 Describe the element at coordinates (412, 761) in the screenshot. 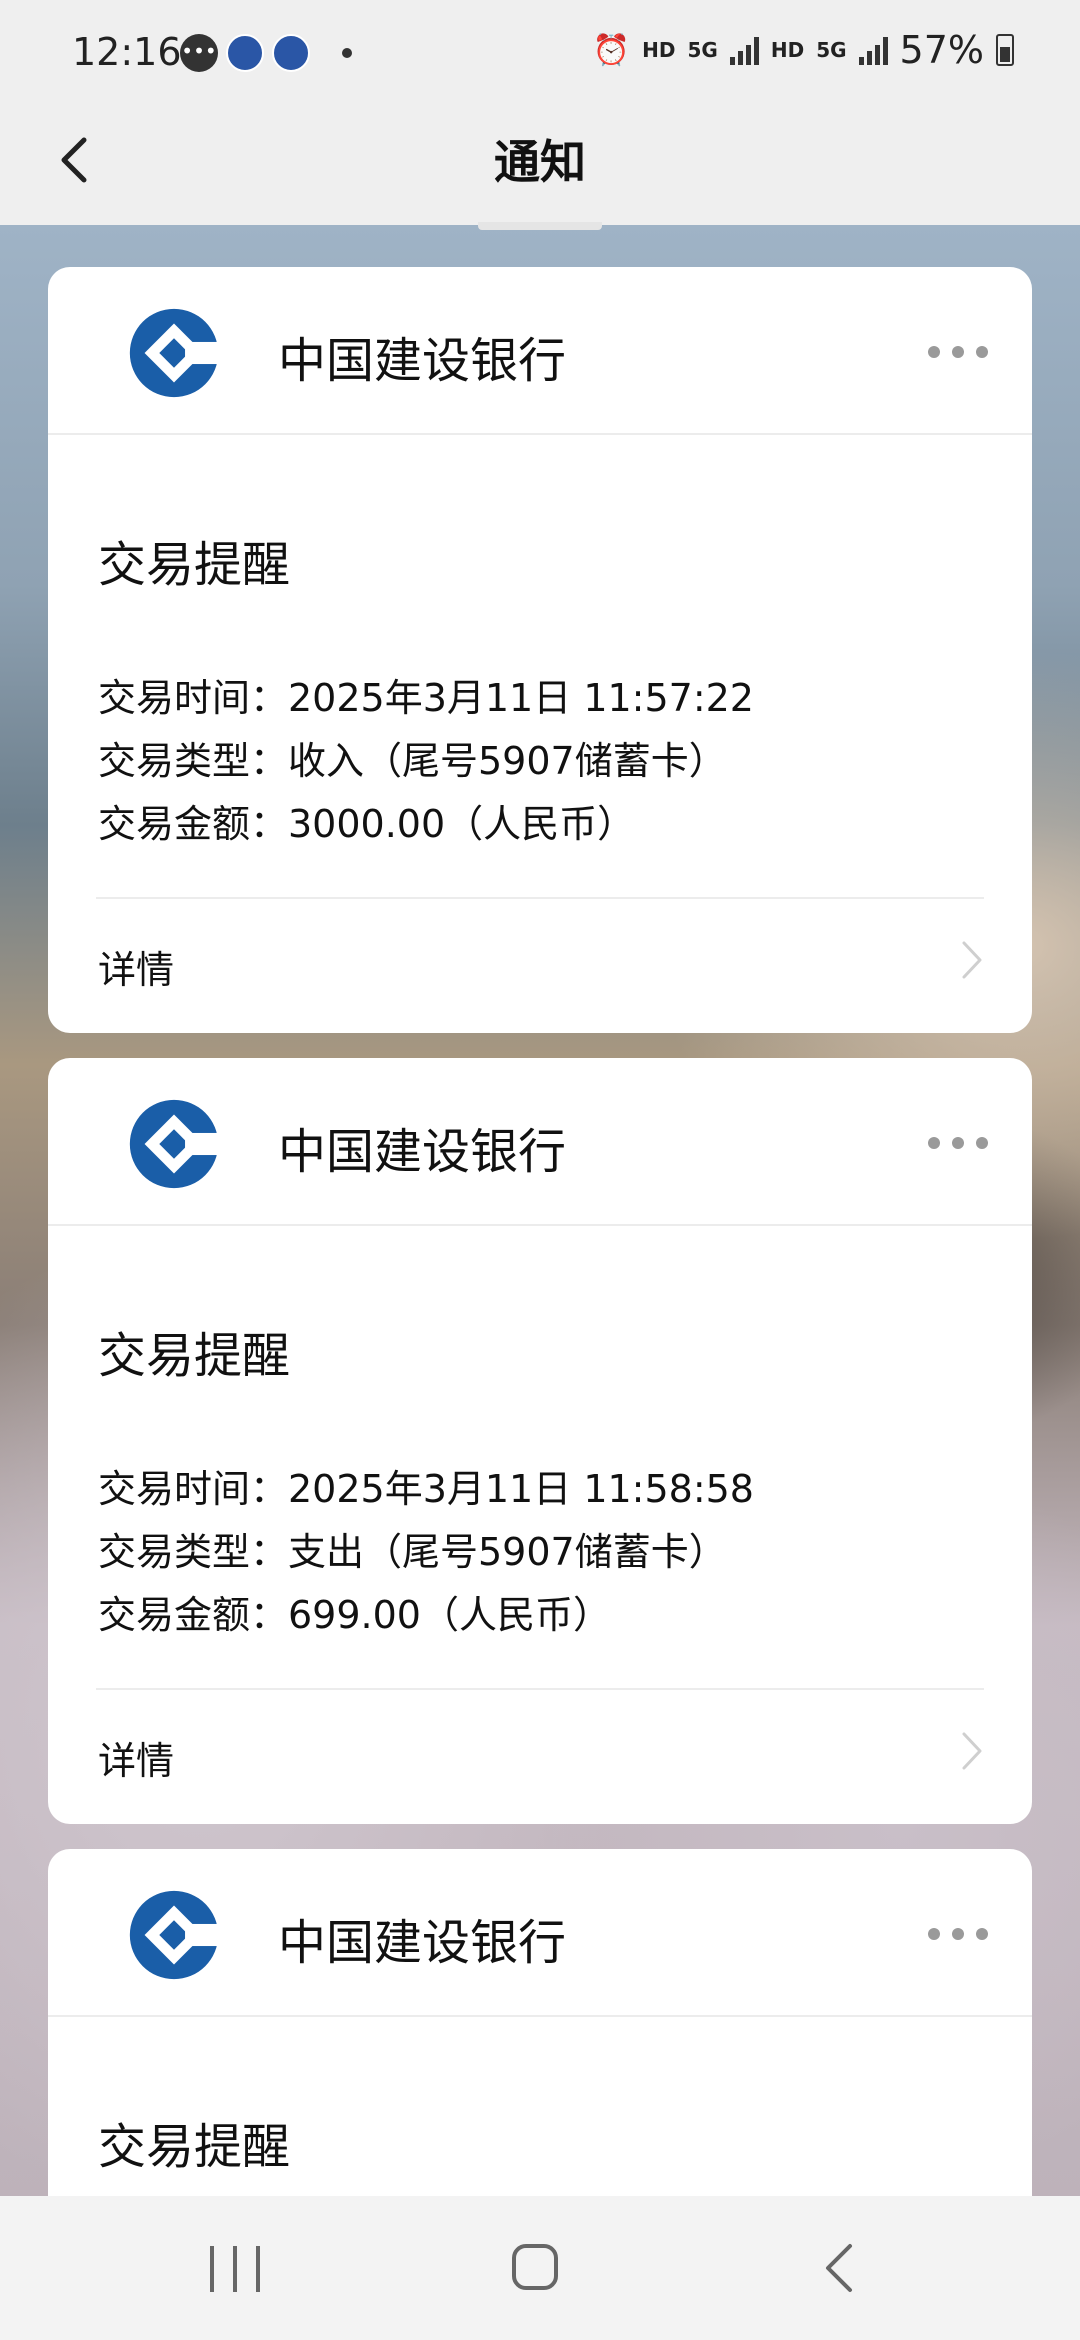

I see `transaction-type: 交易类型：收入（尾号5907储蓄卡）` at that location.